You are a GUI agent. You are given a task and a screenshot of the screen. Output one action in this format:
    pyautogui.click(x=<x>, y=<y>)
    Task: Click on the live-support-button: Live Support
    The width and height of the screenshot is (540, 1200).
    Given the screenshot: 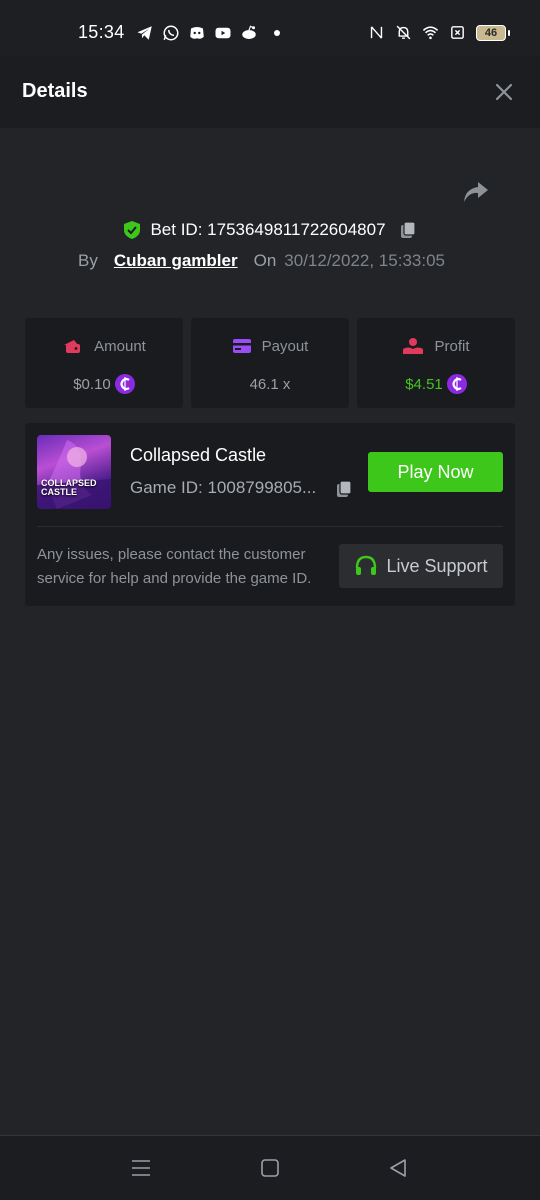 What is the action you would take?
    pyautogui.click(x=421, y=566)
    